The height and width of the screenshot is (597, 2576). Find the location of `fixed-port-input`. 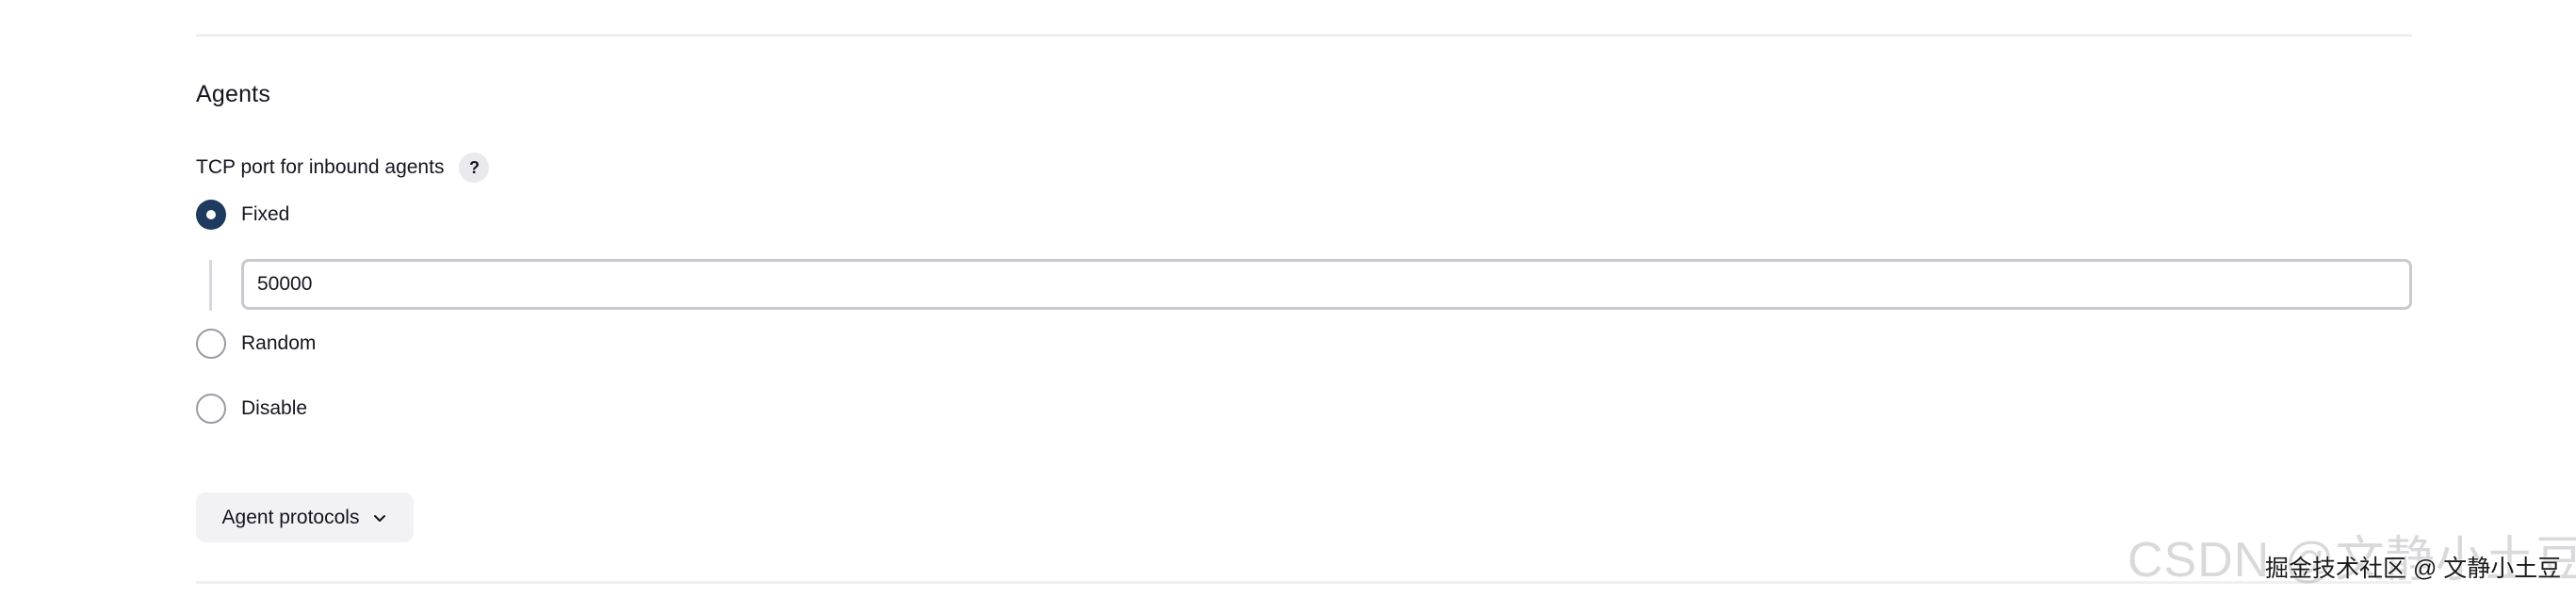

fixed-port-input is located at coordinates (1326, 284).